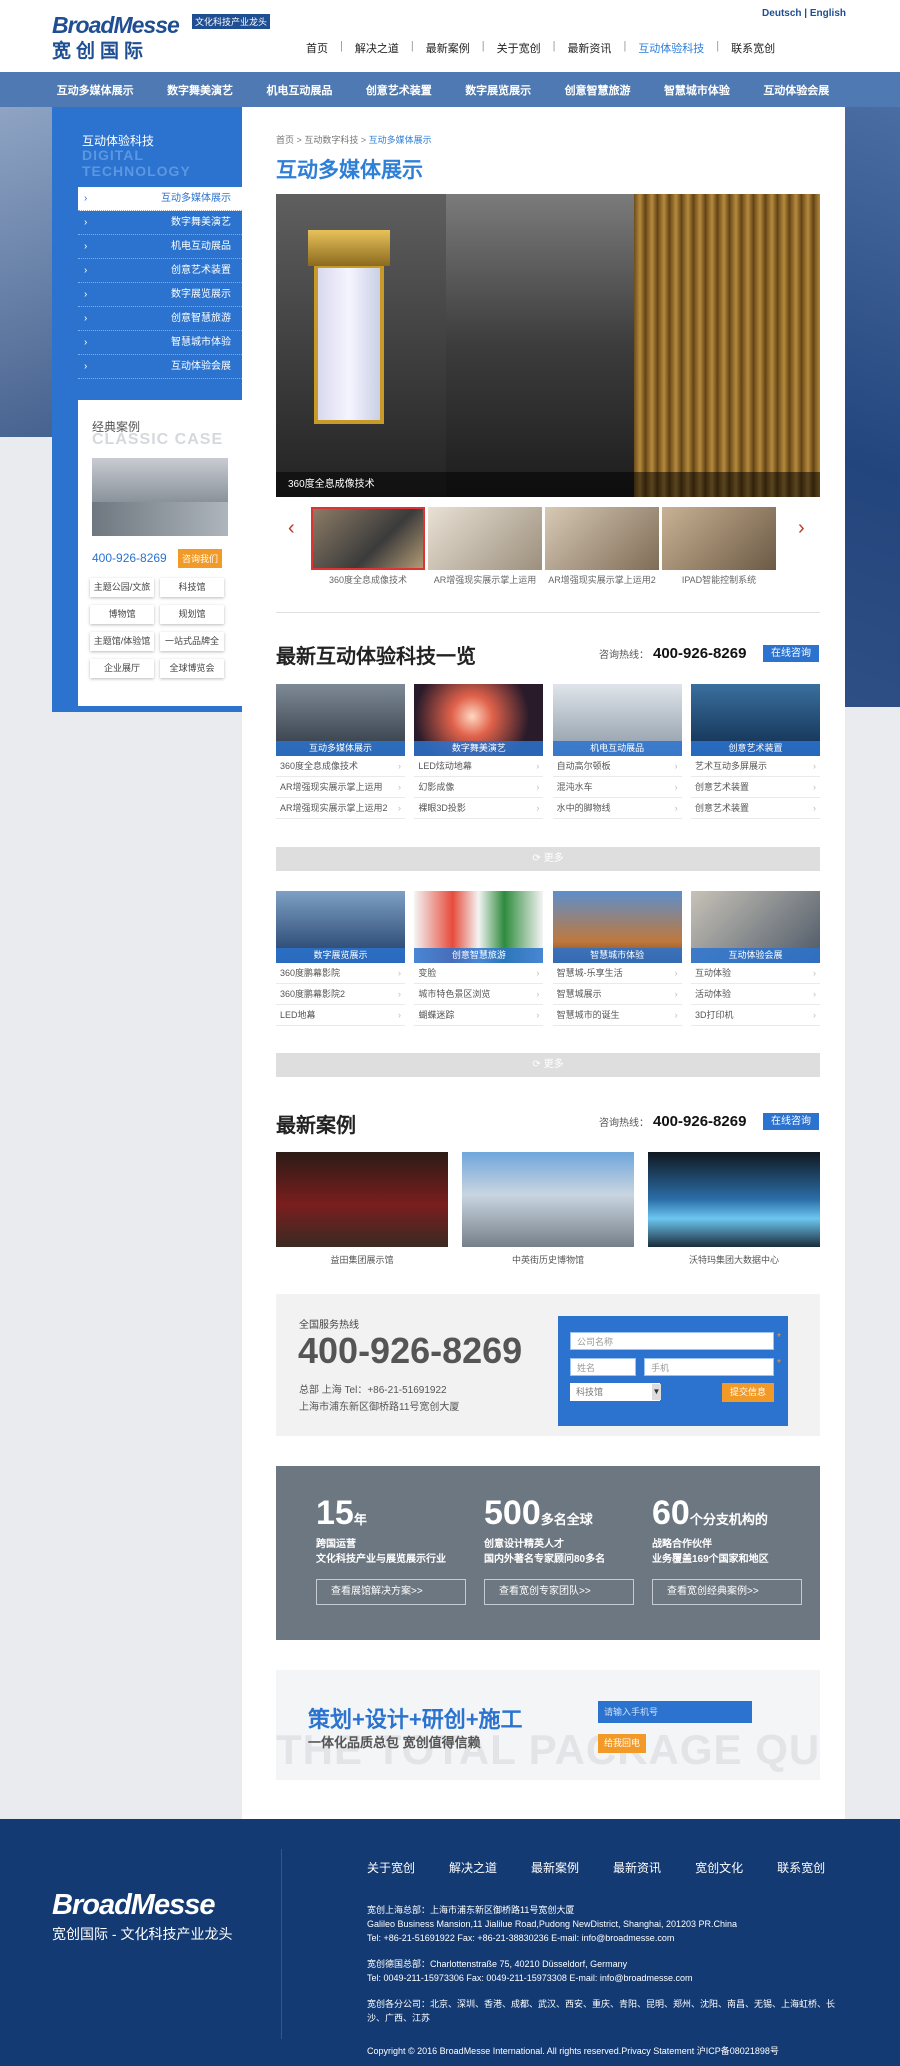  I want to click on sidebar-item-smart-tourism: 创意智慧旅游, so click(160, 319).